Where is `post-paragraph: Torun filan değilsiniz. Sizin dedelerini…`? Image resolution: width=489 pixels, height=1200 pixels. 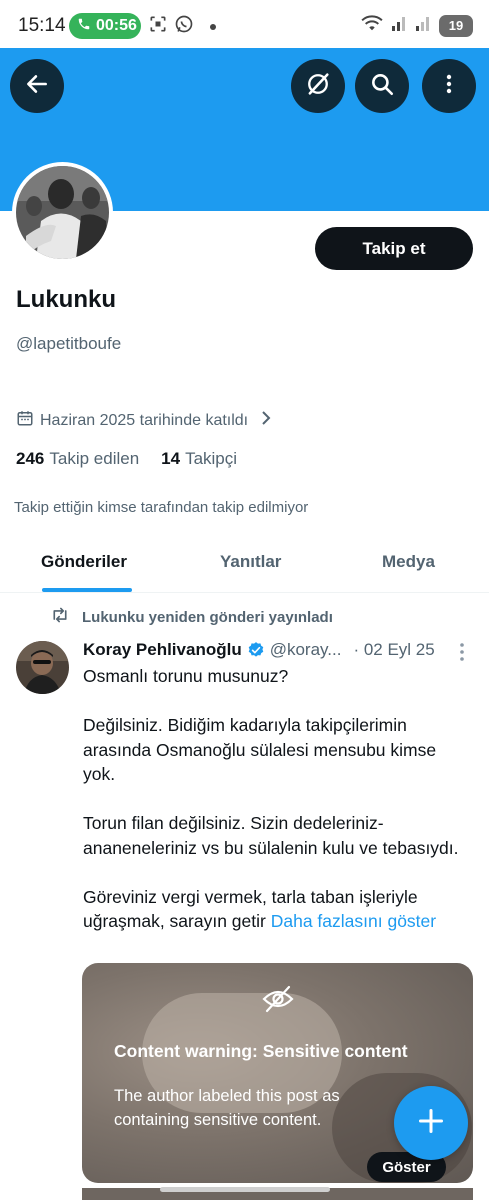
post-paragraph: Torun filan değilsiniz. Sizin dedelerini… is located at coordinates (271, 835).